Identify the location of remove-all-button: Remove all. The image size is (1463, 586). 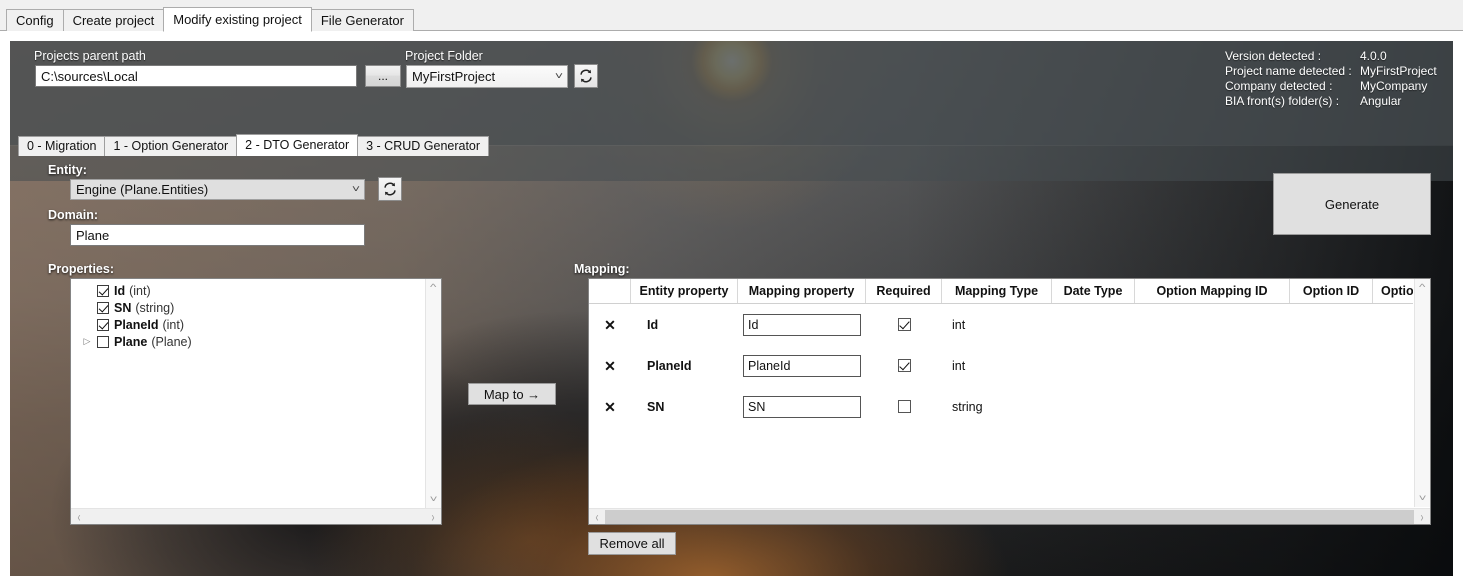
(632, 543).